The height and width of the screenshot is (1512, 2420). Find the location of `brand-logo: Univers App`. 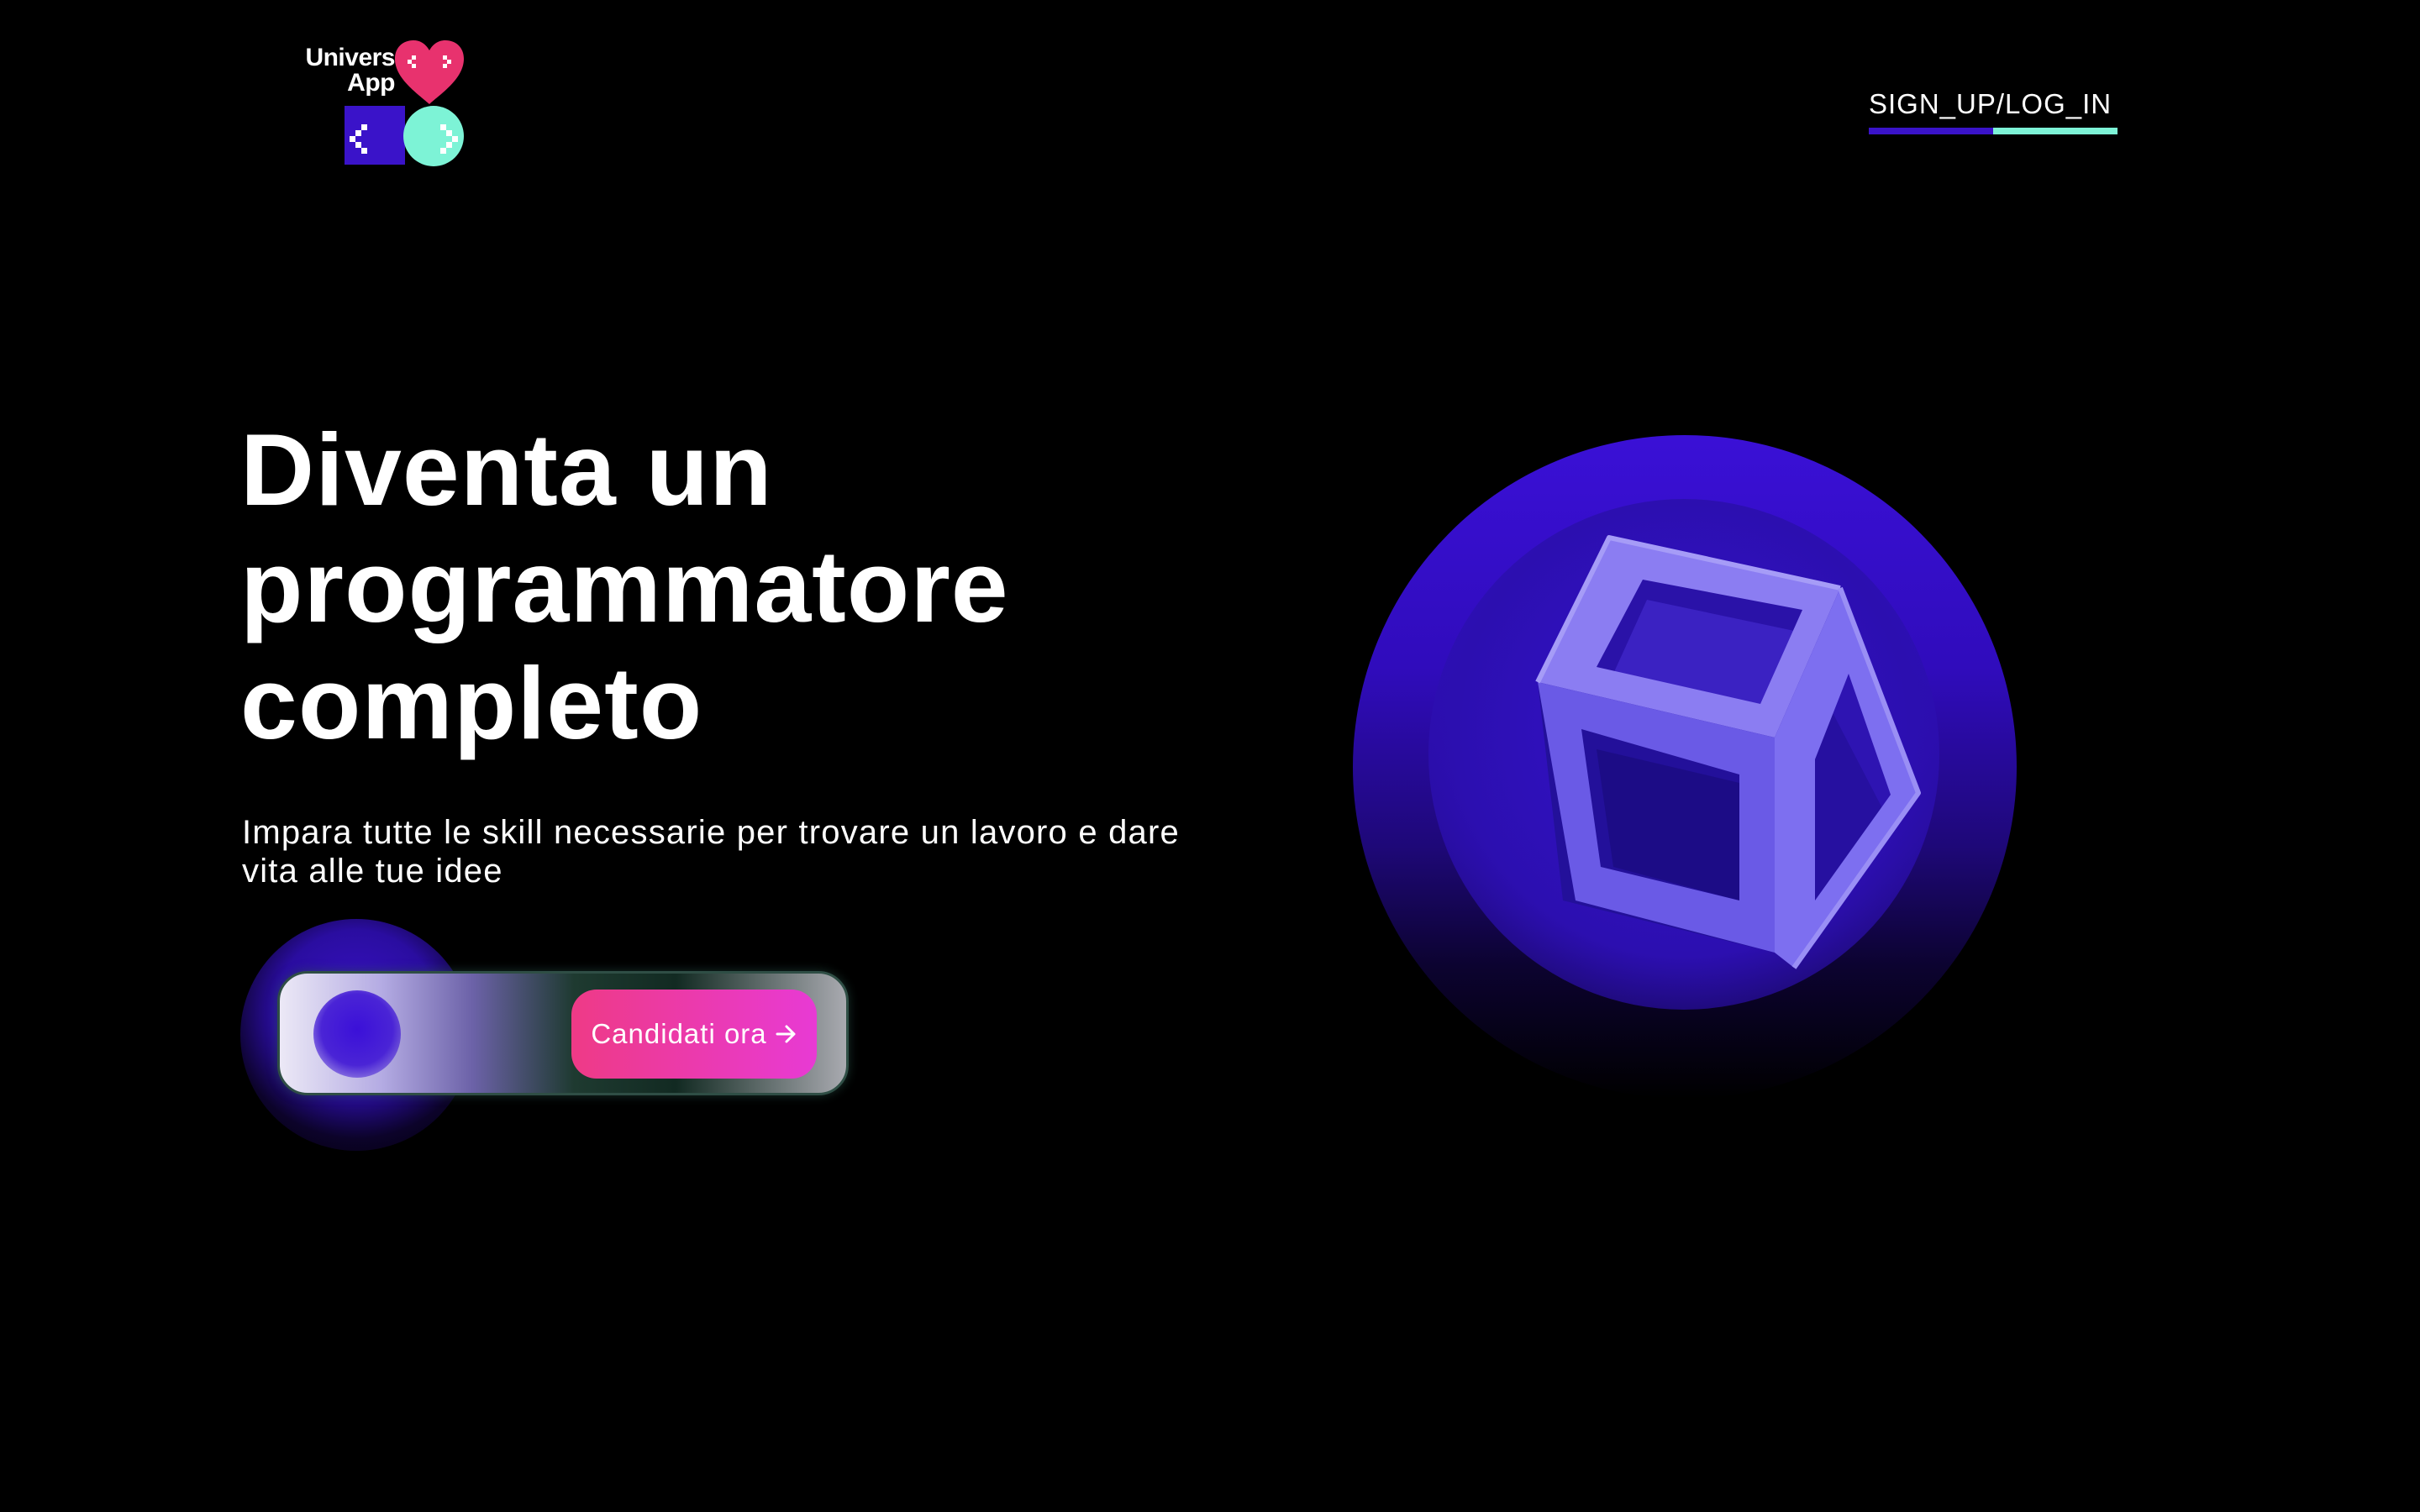

brand-logo: Univers App is located at coordinates (386, 105).